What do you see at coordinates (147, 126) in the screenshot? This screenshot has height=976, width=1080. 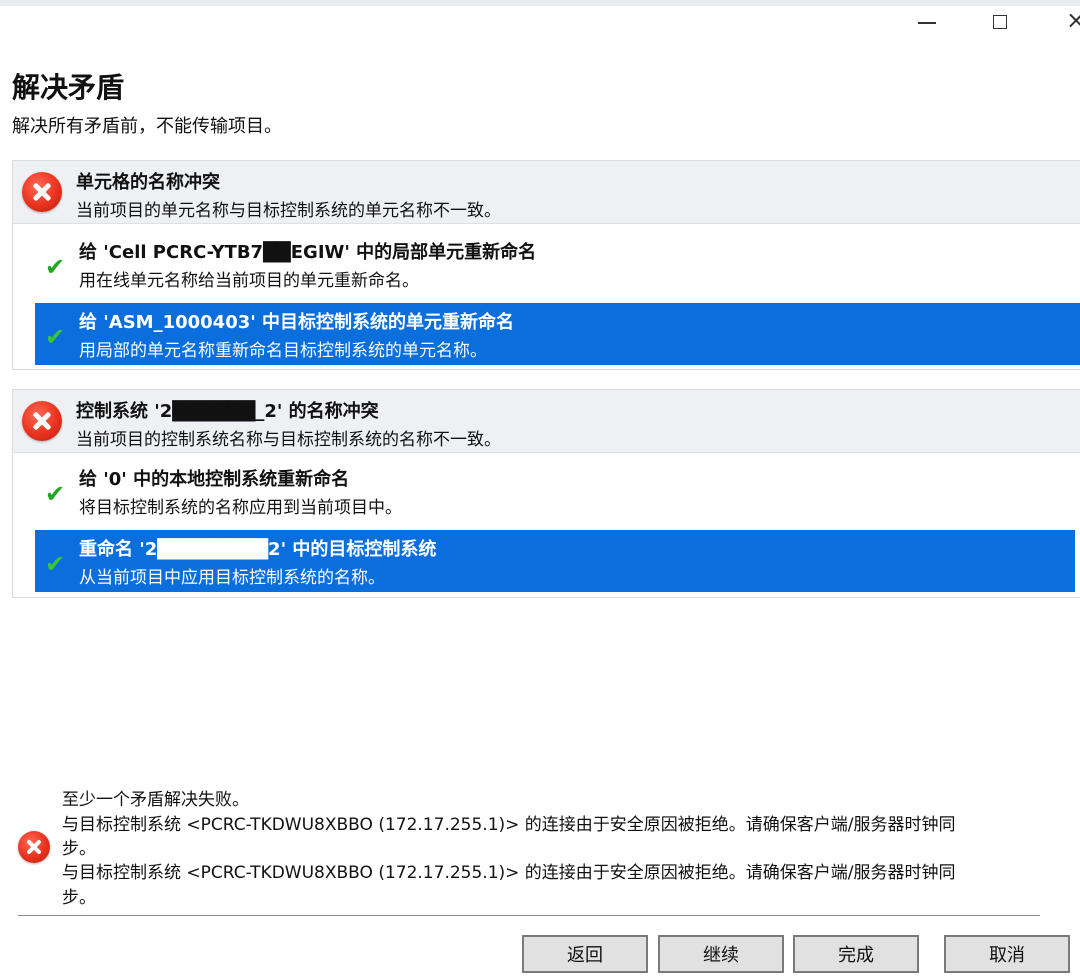 I see `page-subtitle: 解决所有矛盾前，不能传输项目。` at bounding box center [147, 126].